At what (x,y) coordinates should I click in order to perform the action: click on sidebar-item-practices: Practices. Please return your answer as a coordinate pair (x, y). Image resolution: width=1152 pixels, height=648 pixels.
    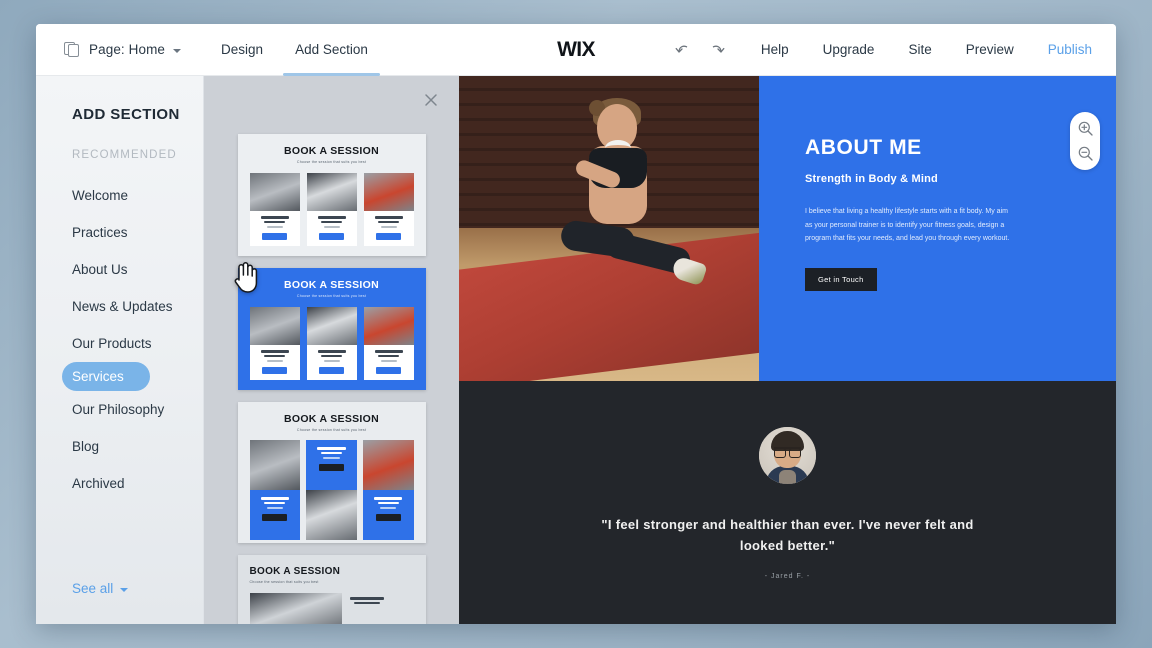
    Looking at the image, I should click on (119, 232).